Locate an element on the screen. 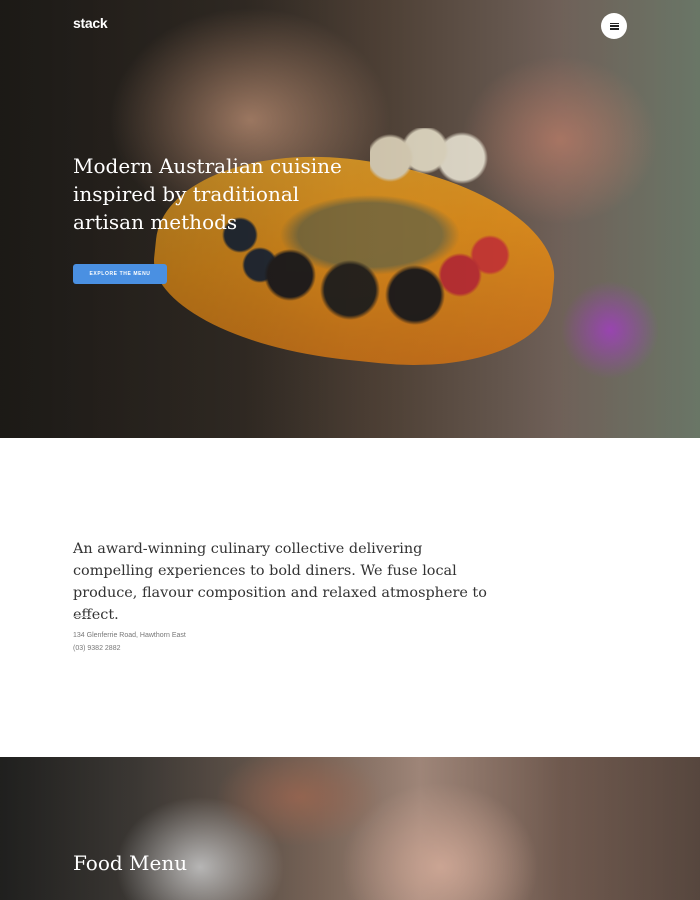 The height and width of the screenshot is (900, 700). explore-menu-button: EXPLORE THE MENU is located at coordinates (120, 274).